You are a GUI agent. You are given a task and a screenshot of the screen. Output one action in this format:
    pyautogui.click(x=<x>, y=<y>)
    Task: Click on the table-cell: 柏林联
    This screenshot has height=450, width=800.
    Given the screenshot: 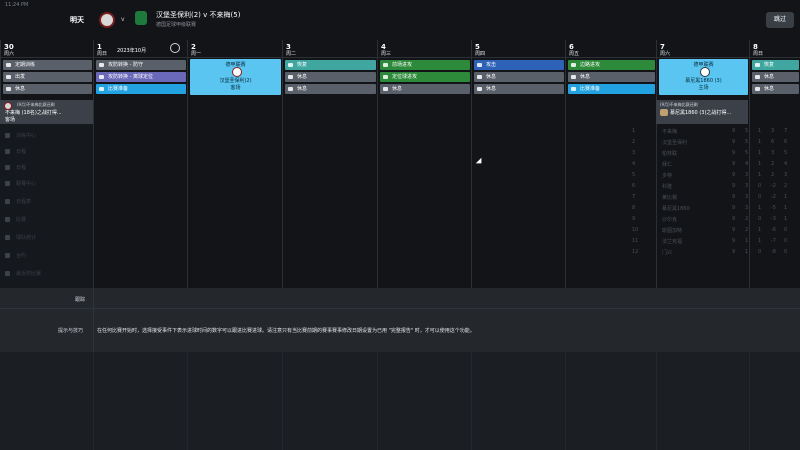 What is the action you would take?
    pyautogui.click(x=670, y=154)
    